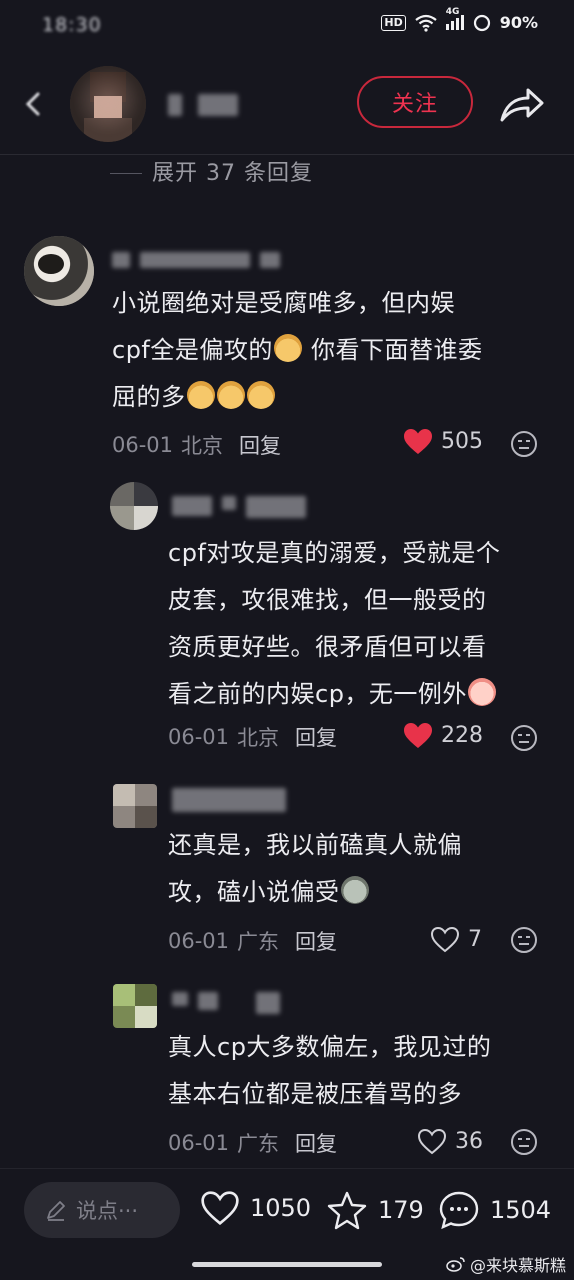 This screenshot has width=574, height=1280. What do you see at coordinates (363, 694) in the screenshot?
I see `text-line: 看之前的内娱cp，无一例外` at bounding box center [363, 694].